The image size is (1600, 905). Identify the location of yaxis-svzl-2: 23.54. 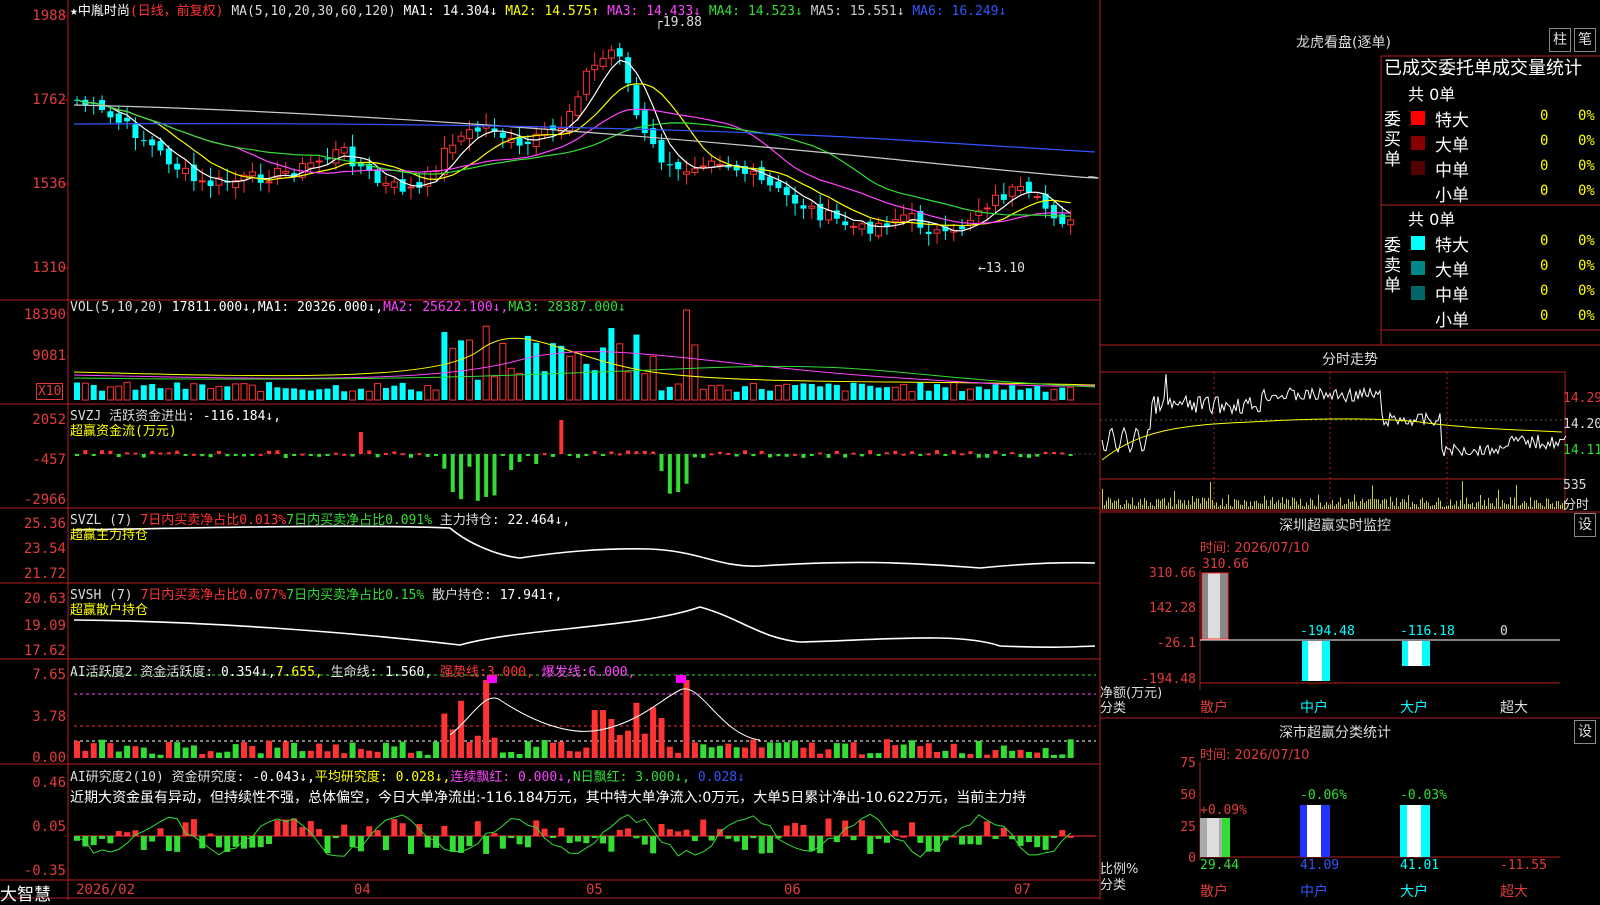
(44, 549).